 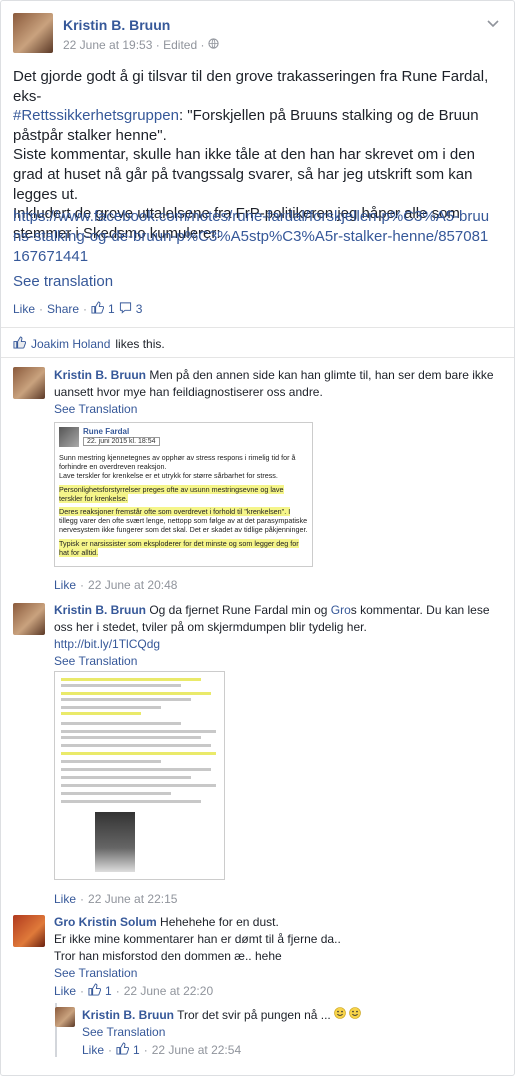 What do you see at coordinates (69, 437) in the screenshot?
I see `screenshot-avatar` at bounding box center [69, 437].